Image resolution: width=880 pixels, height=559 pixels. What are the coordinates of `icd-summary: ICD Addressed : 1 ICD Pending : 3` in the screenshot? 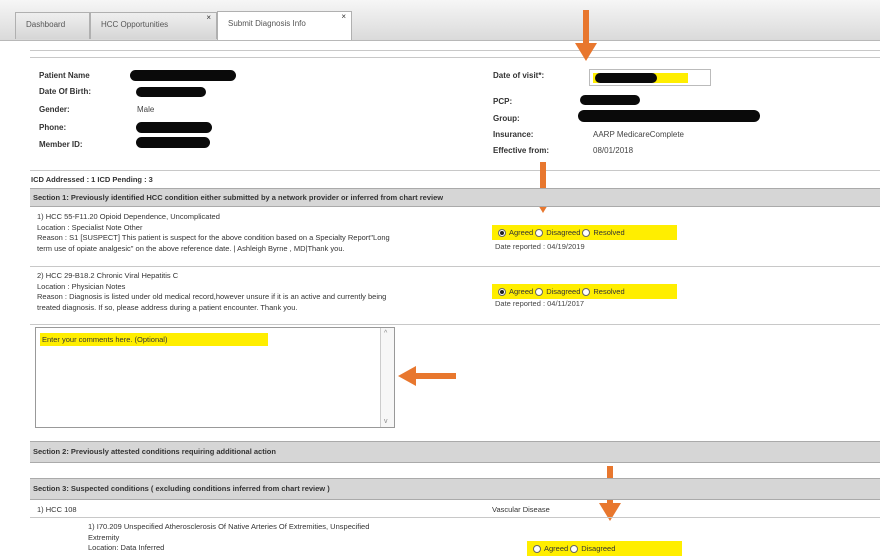 It's located at (92, 179).